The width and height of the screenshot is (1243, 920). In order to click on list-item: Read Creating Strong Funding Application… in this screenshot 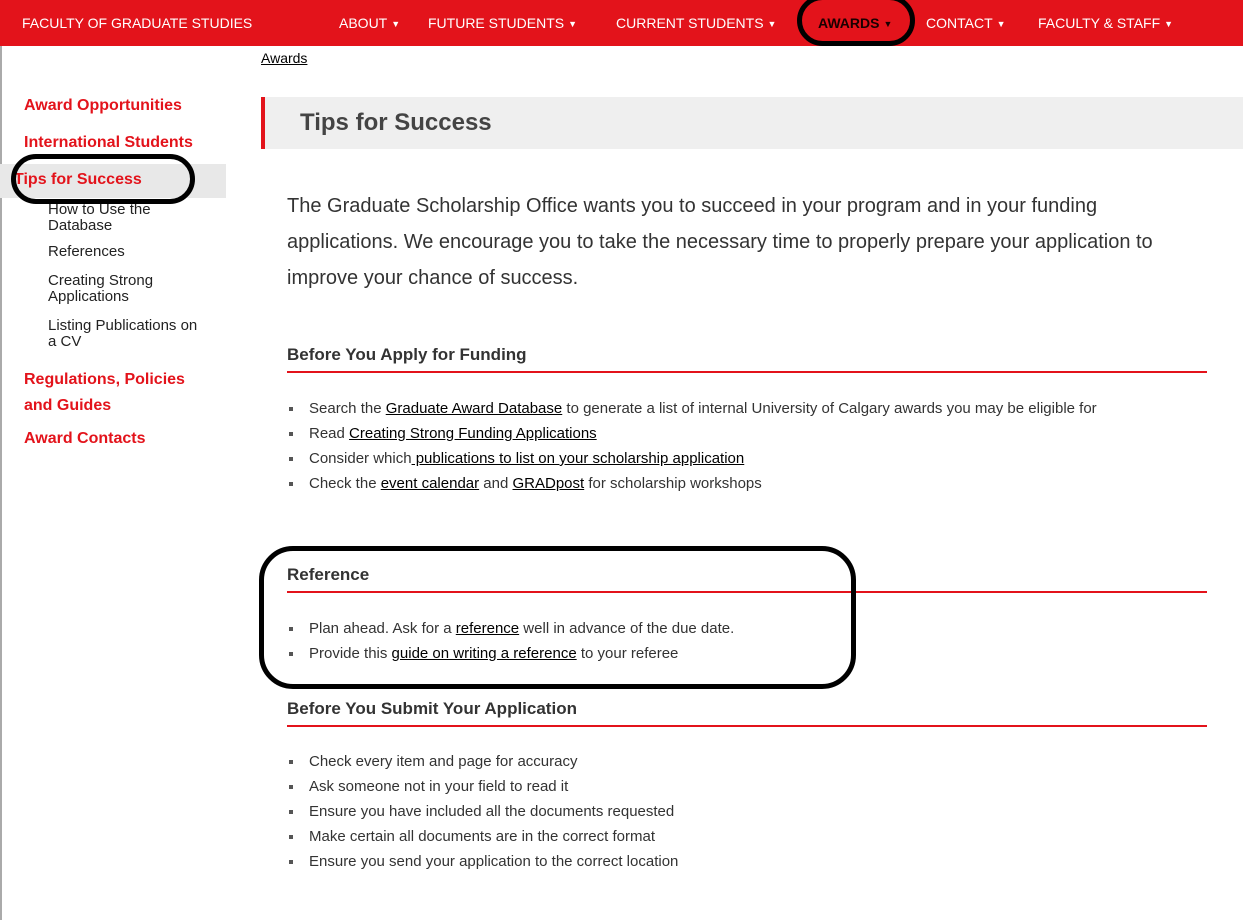, I will do `click(747, 433)`.